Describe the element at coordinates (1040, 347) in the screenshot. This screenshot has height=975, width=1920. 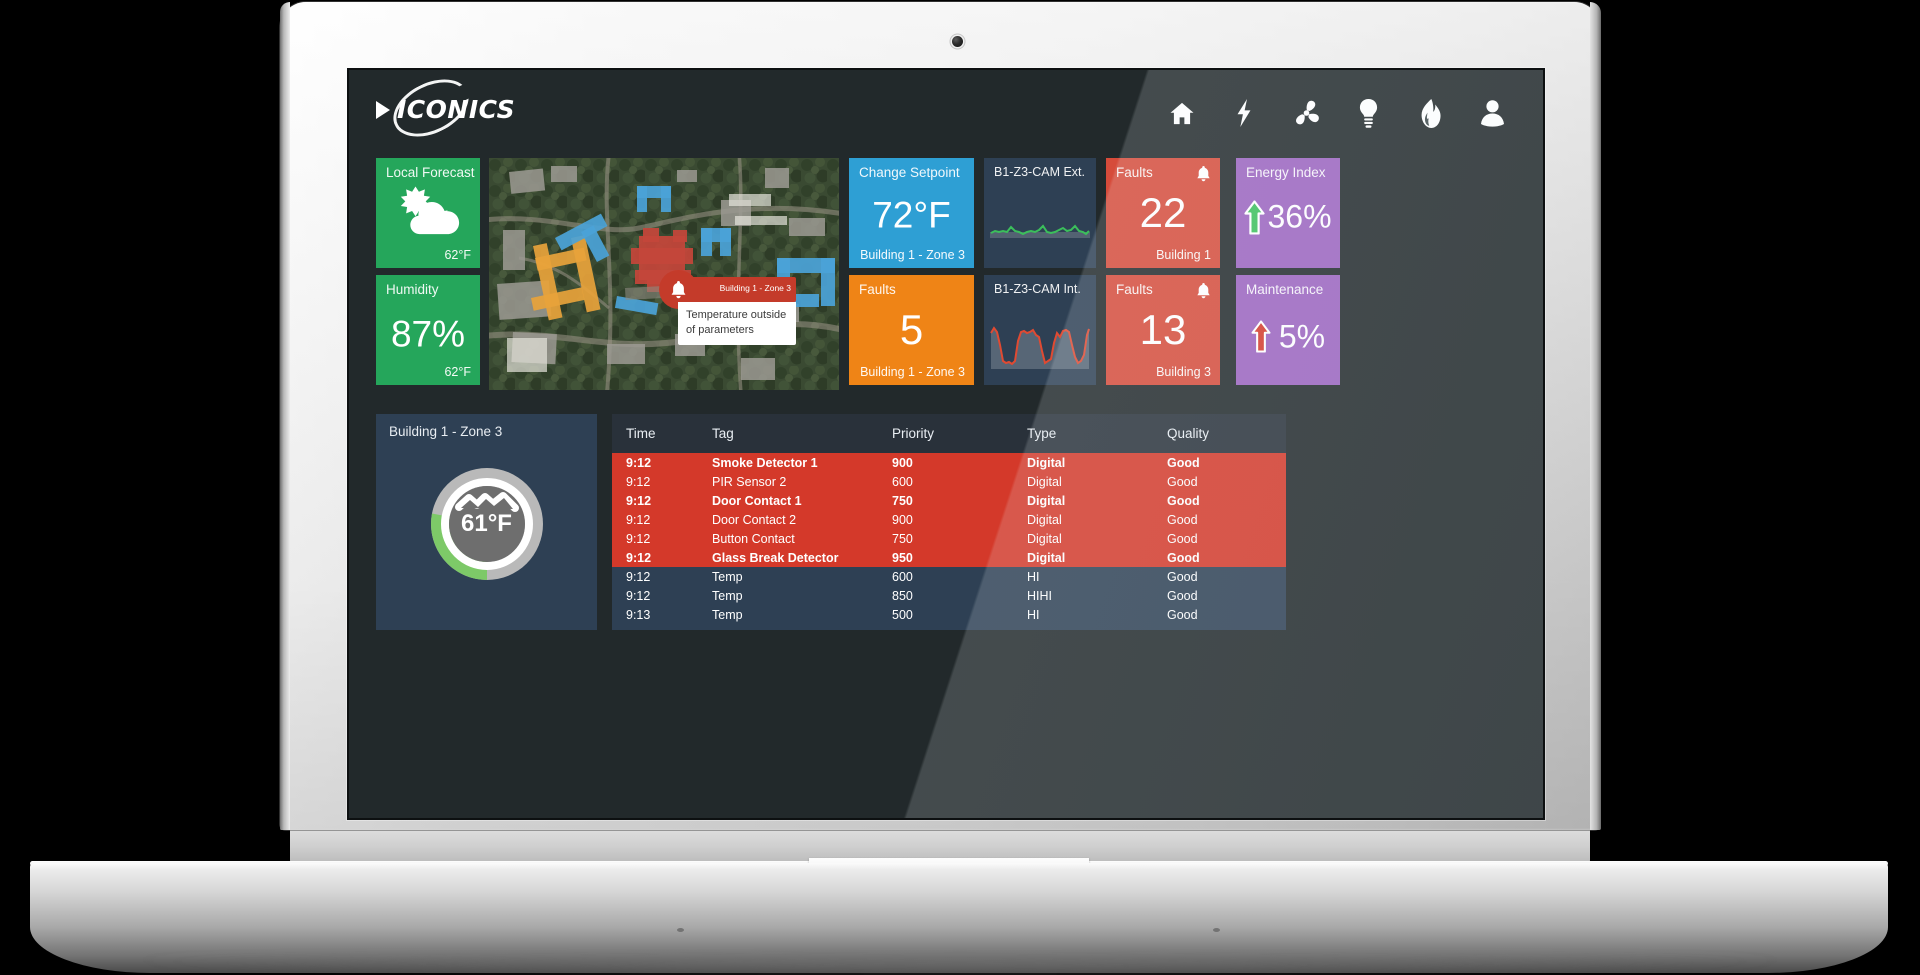
I see `area-chart` at that location.